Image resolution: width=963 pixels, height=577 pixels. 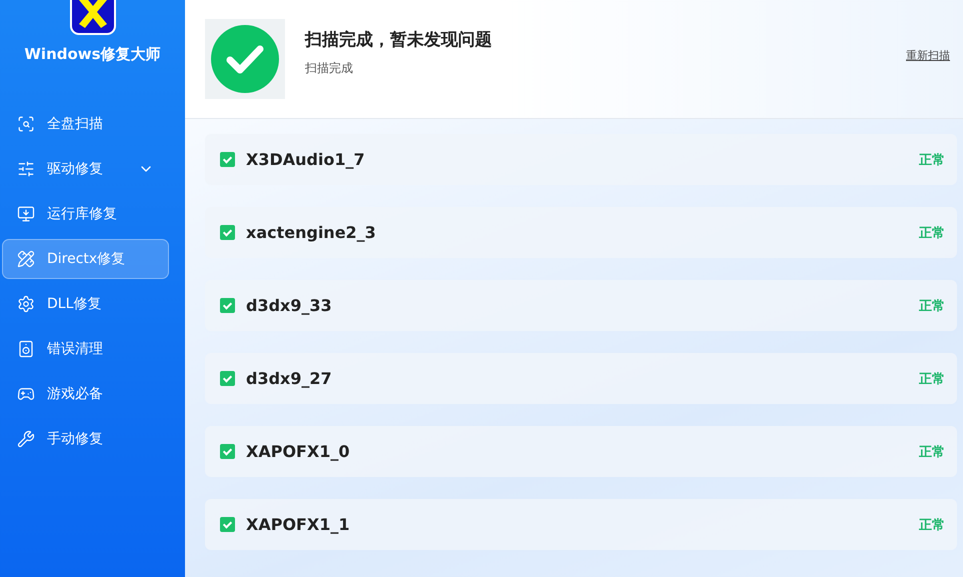 What do you see at coordinates (289, 305) in the screenshot?
I see `item-name: d3dx9_33` at bounding box center [289, 305].